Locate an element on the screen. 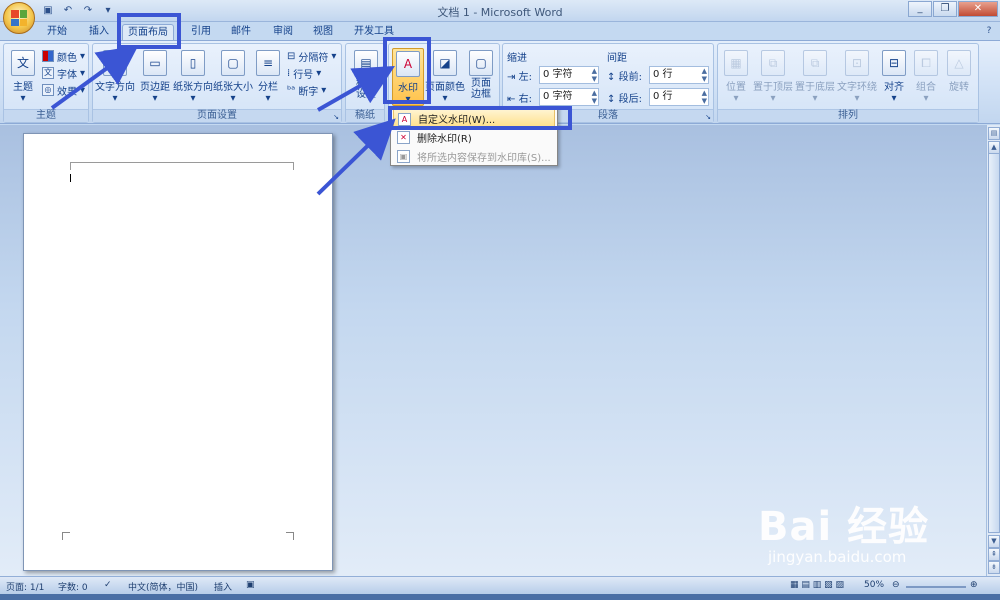 Image resolution: width=1000 pixels, height=600 pixels. zoom-level: 50% is located at coordinates (874, 585).